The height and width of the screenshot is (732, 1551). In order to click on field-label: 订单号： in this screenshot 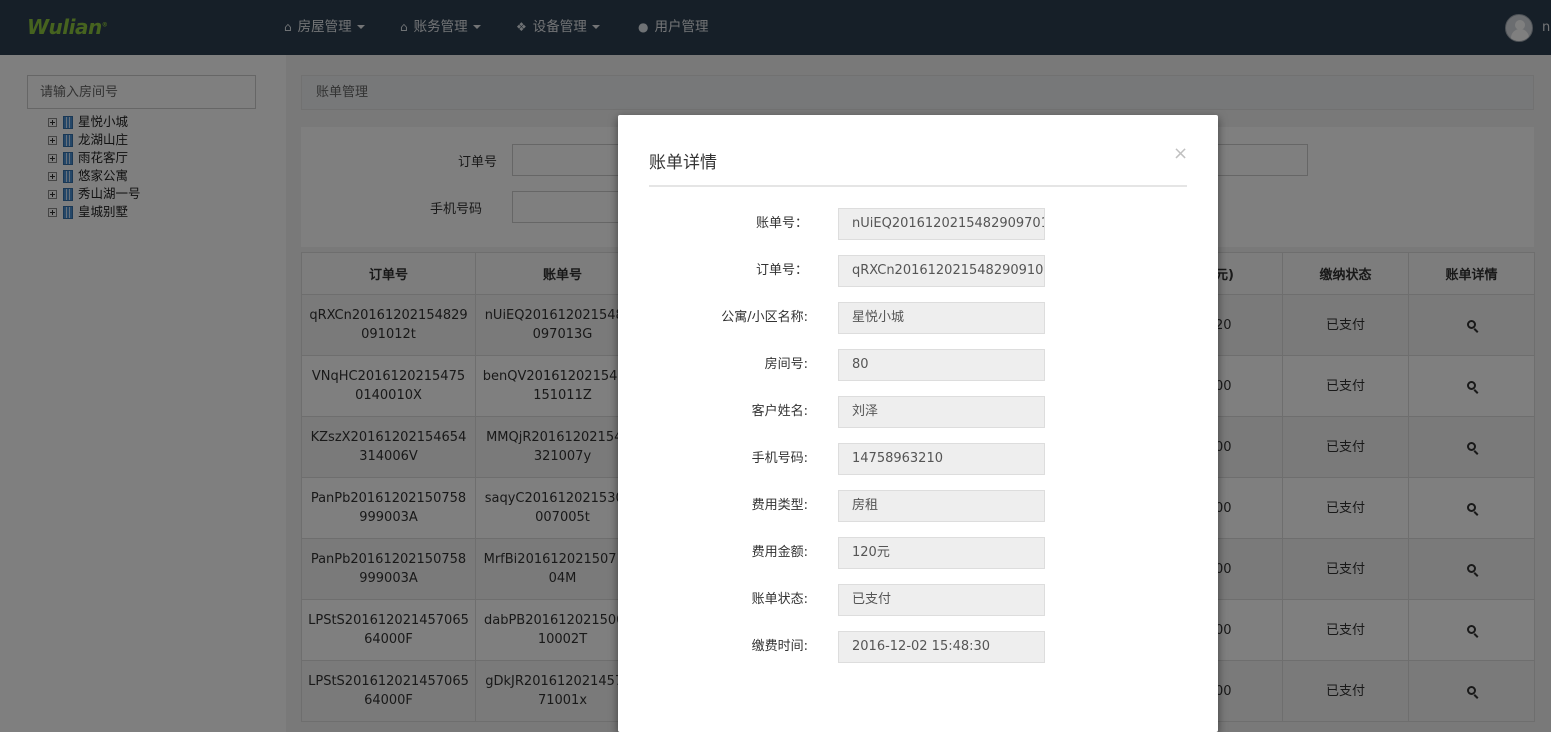, I will do `click(781, 270)`.